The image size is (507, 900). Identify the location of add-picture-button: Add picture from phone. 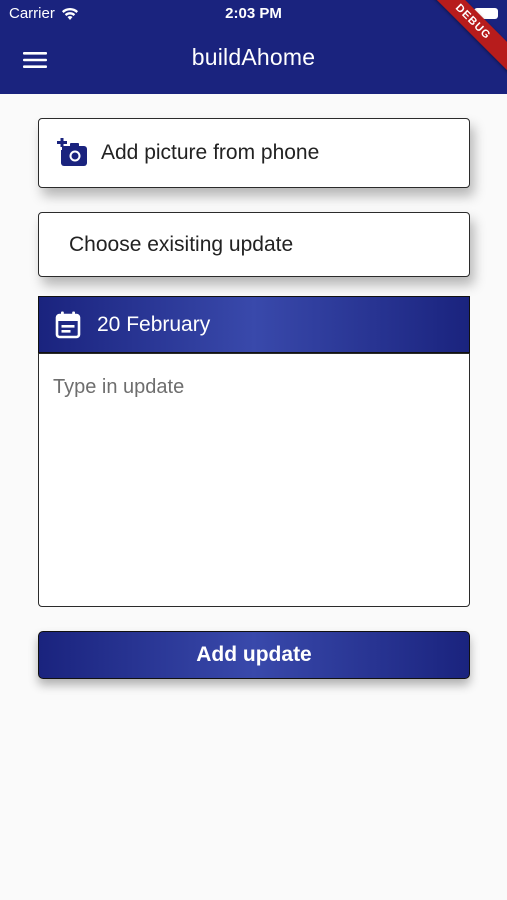
(254, 153).